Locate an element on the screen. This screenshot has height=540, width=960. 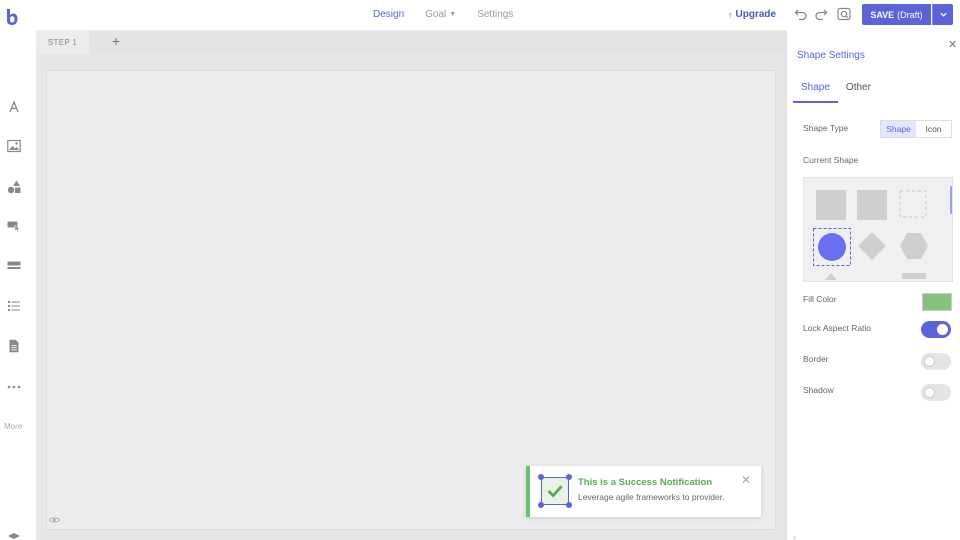
shapes-icon is located at coordinates (14, 187).